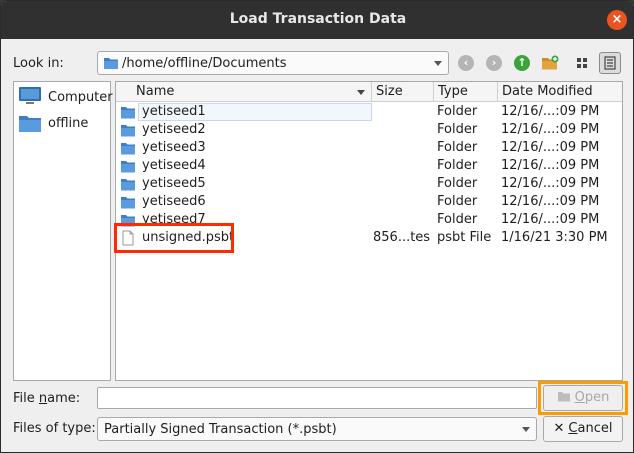 This screenshot has height=453, width=634. What do you see at coordinates (47, 398) in the screenshot?
I see `file-name-label: File name:` at bounding box center [47, 398].